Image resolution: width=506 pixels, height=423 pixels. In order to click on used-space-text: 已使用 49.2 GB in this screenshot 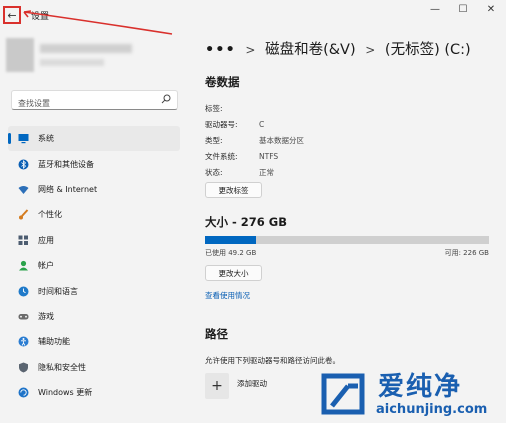, I will do `click(231, 253)`.